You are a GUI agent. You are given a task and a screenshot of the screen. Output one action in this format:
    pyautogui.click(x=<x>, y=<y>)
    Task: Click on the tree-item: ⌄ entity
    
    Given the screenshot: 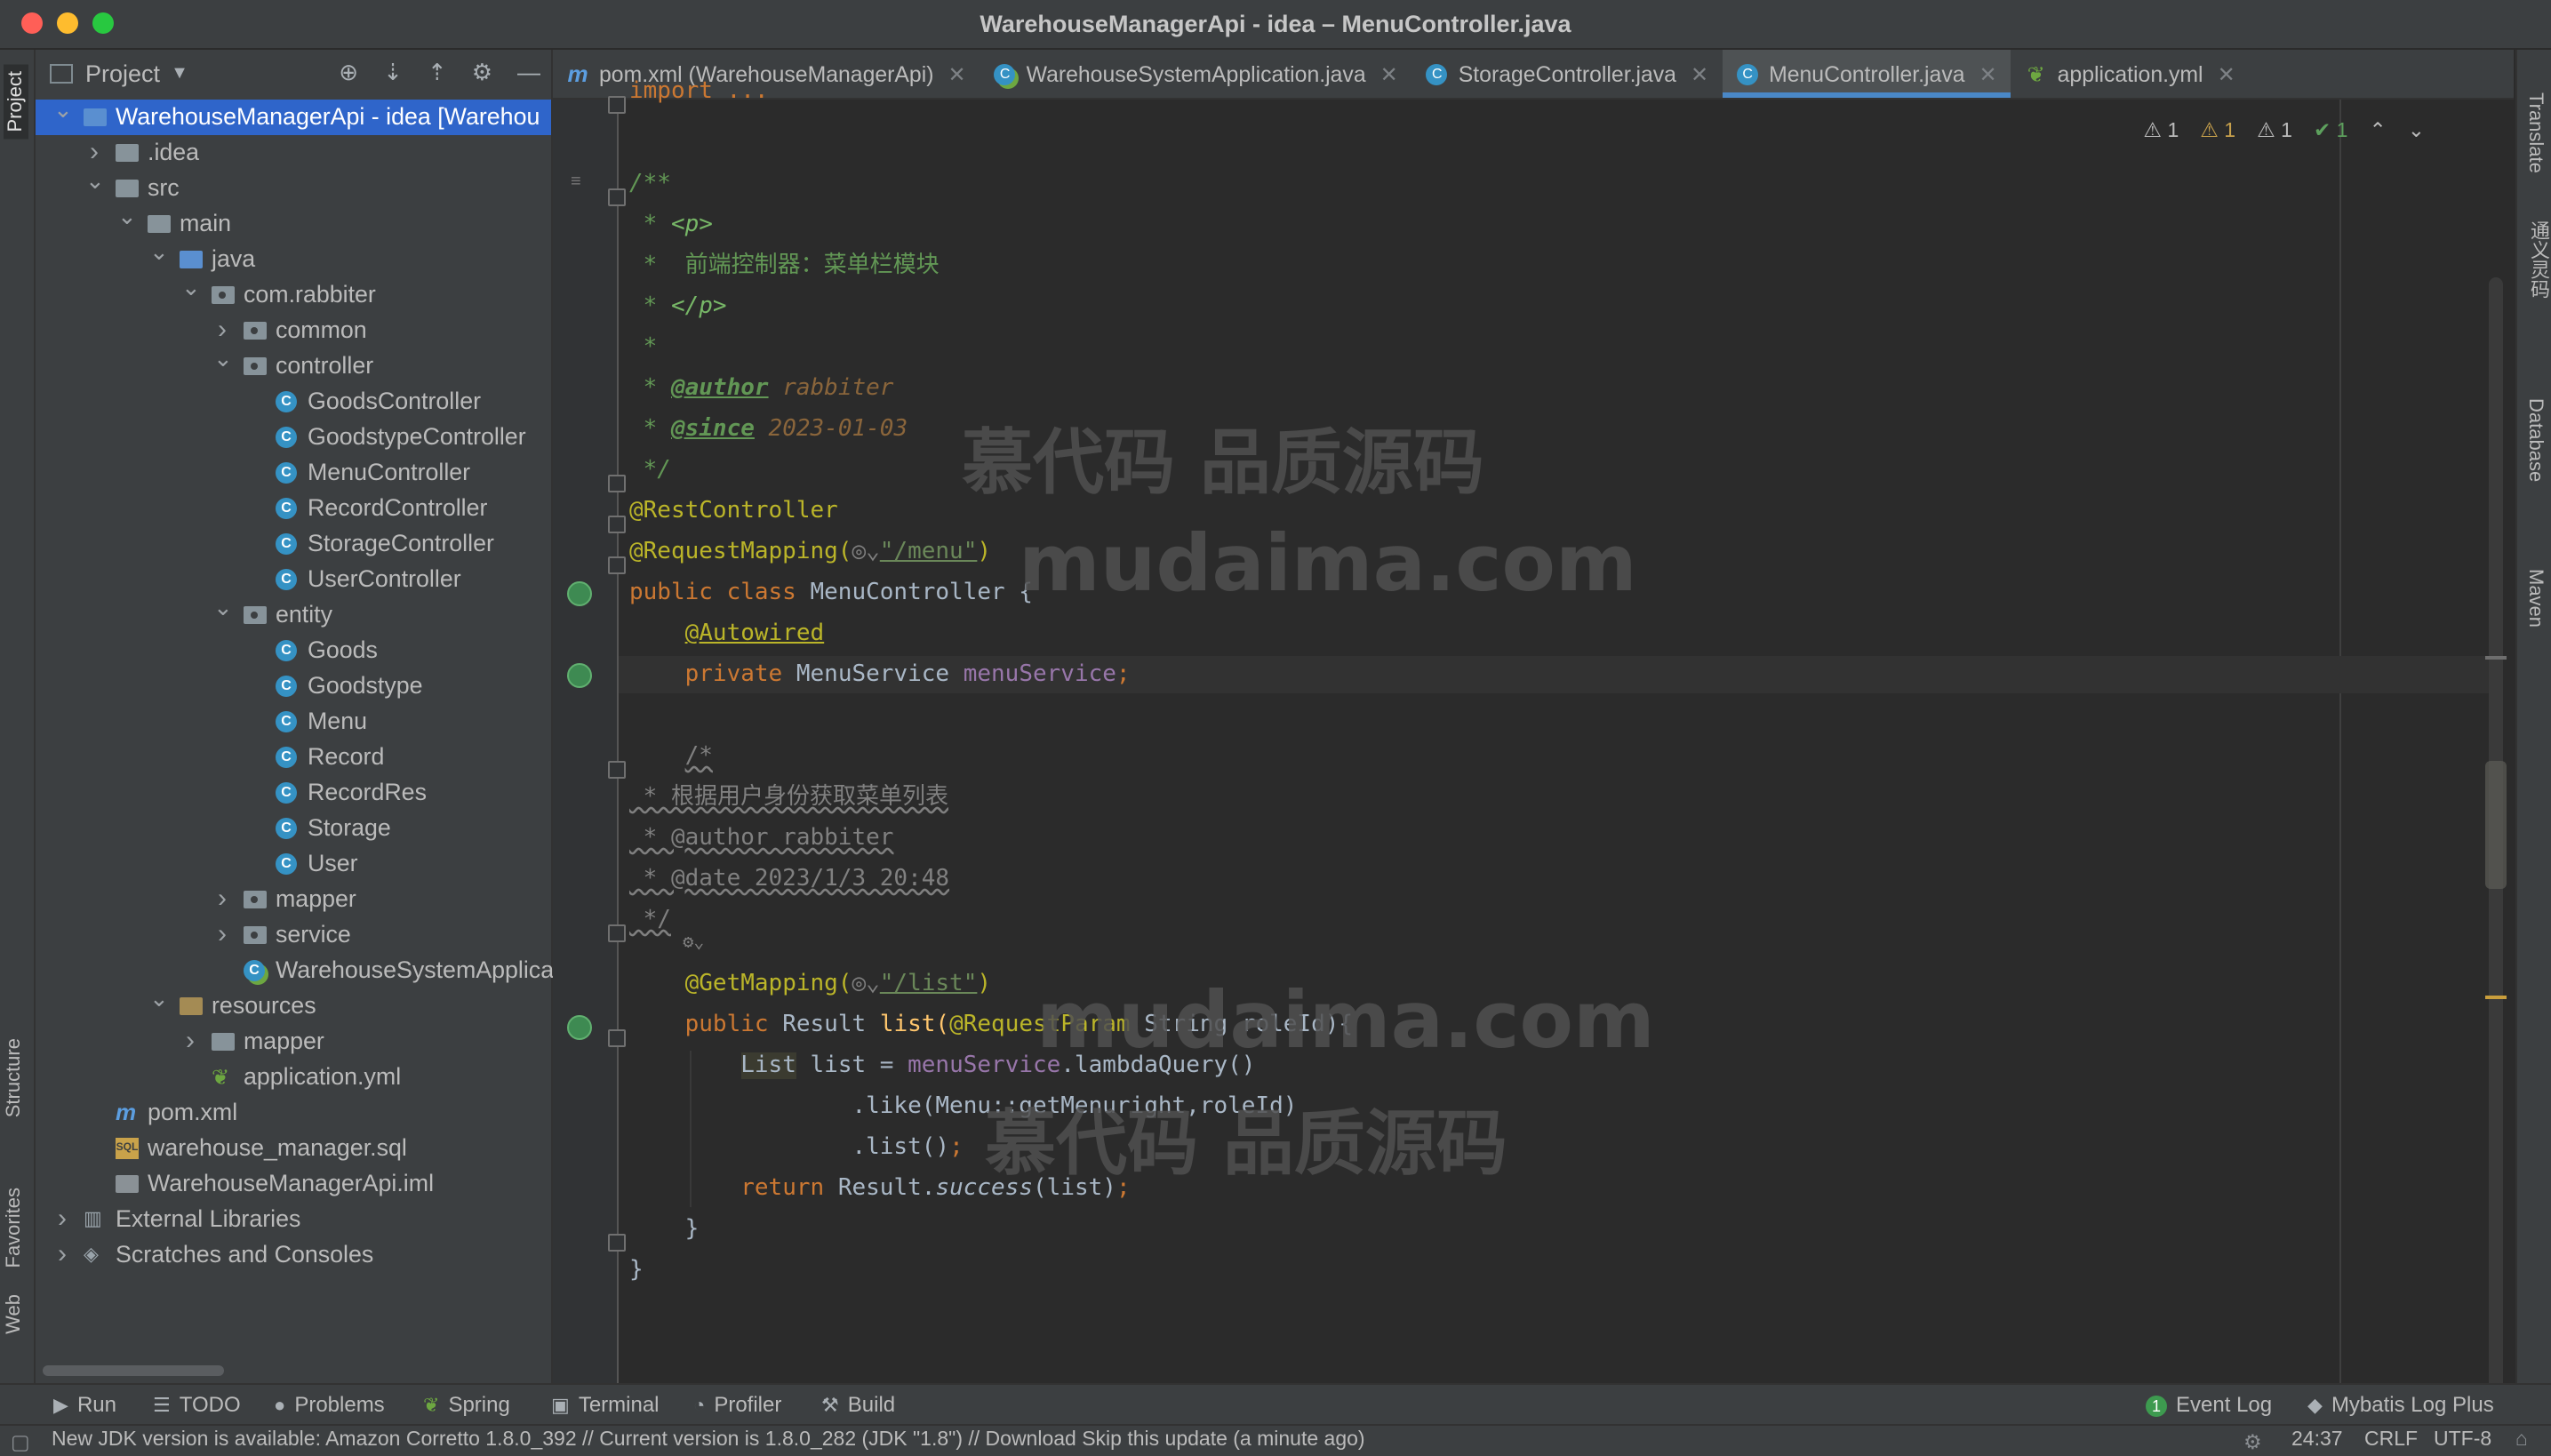 What is the action you would take?
    pyautogui.click(x=293, y=613)
    